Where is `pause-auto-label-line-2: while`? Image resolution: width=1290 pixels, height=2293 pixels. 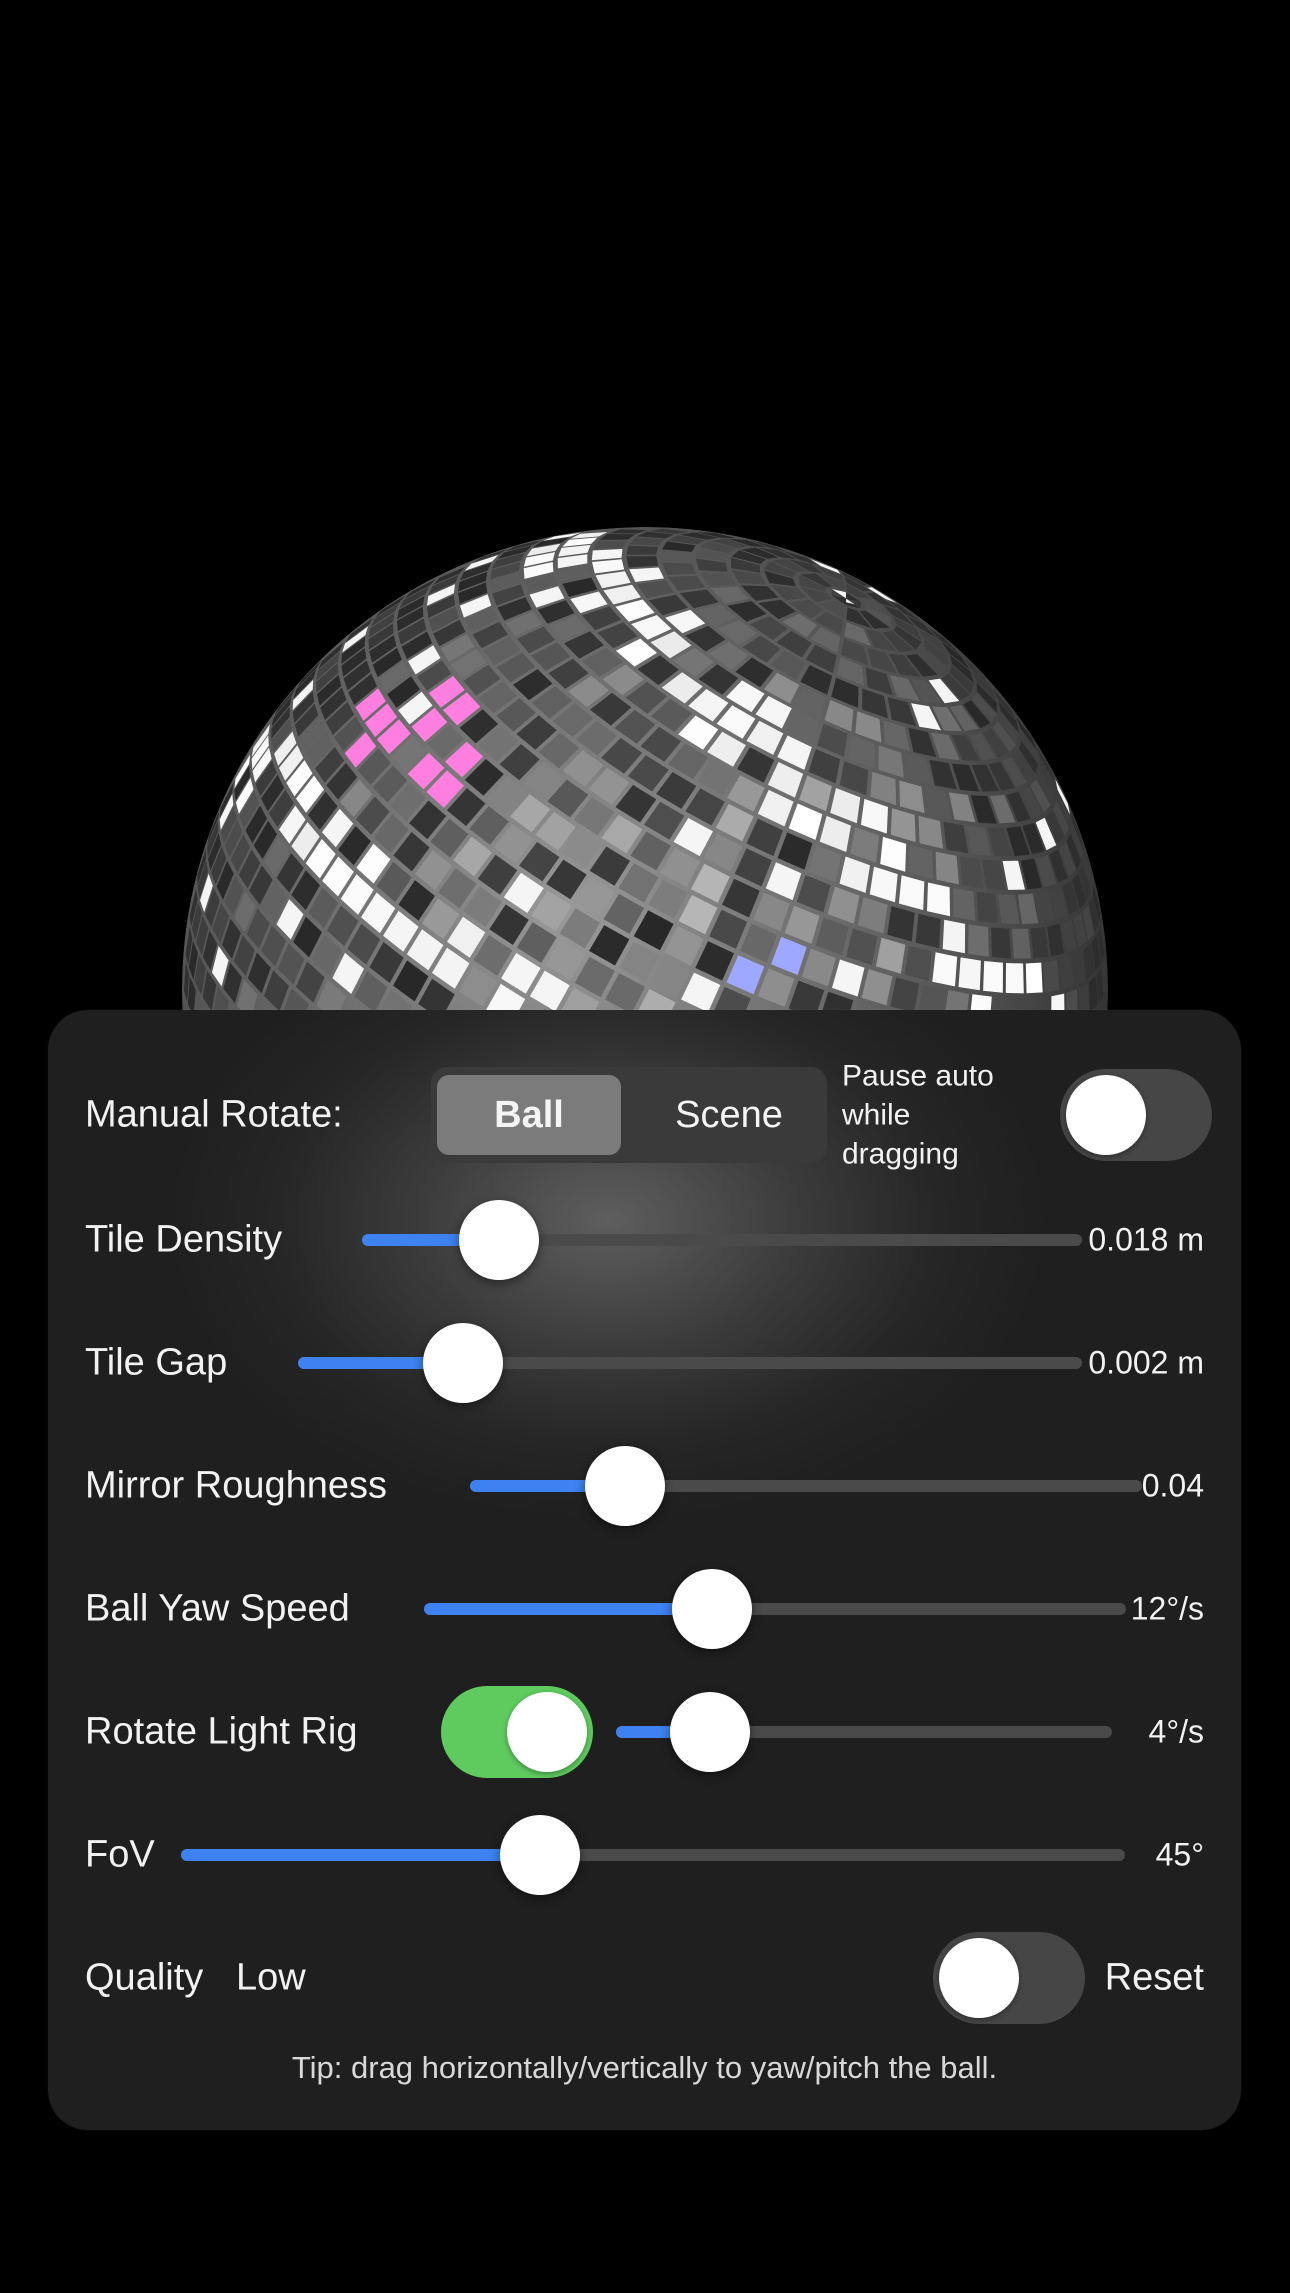
pause-auto-label-line-2: while is located at coordinates (876, 1115).